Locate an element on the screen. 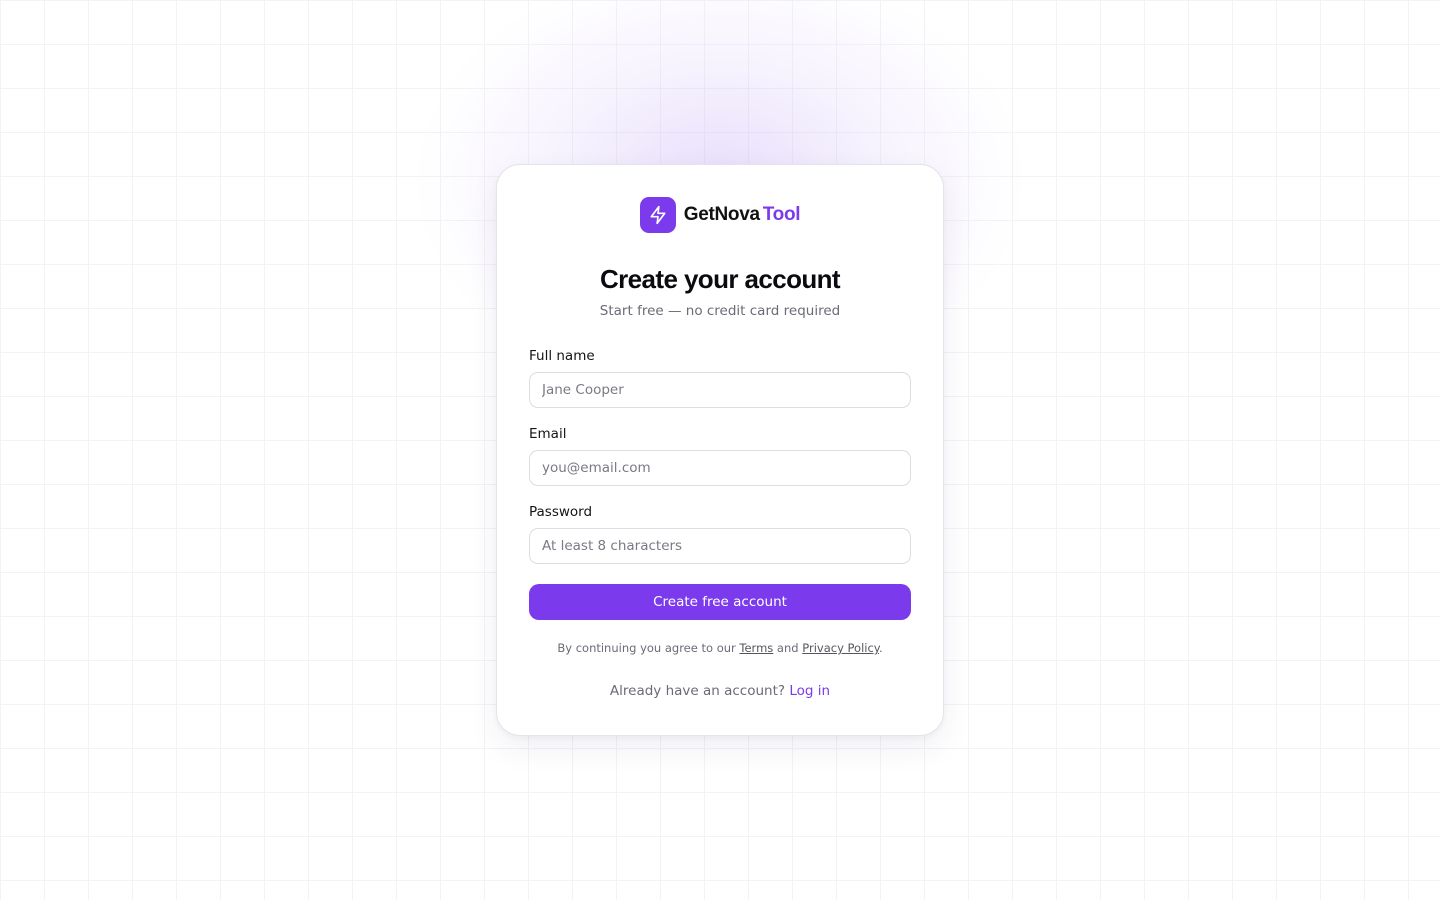 The width and height of the screenshot is (1440, 900). brand-name-primary: GetNova is located at coordinates (721, 214).